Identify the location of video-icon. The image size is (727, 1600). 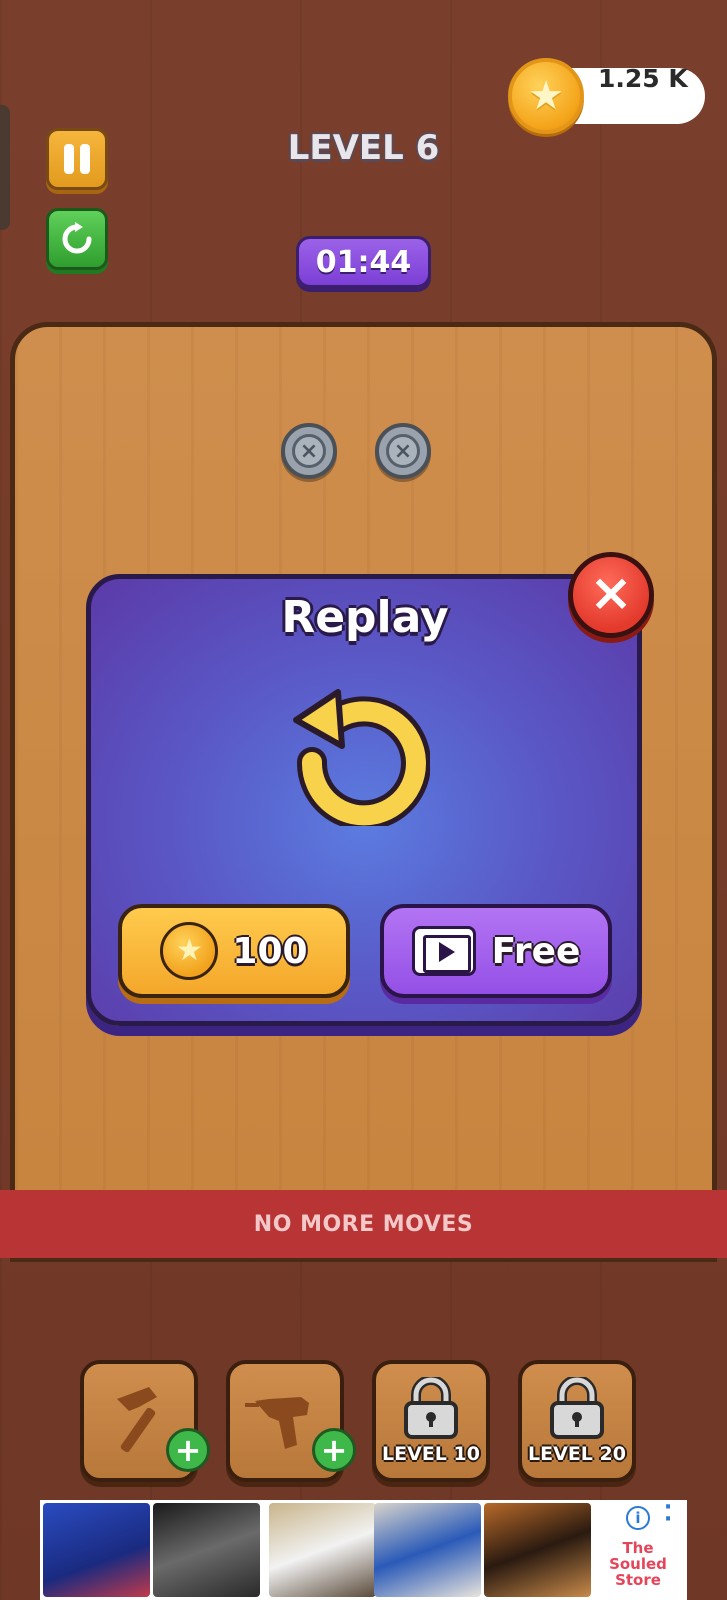
(443, 951).